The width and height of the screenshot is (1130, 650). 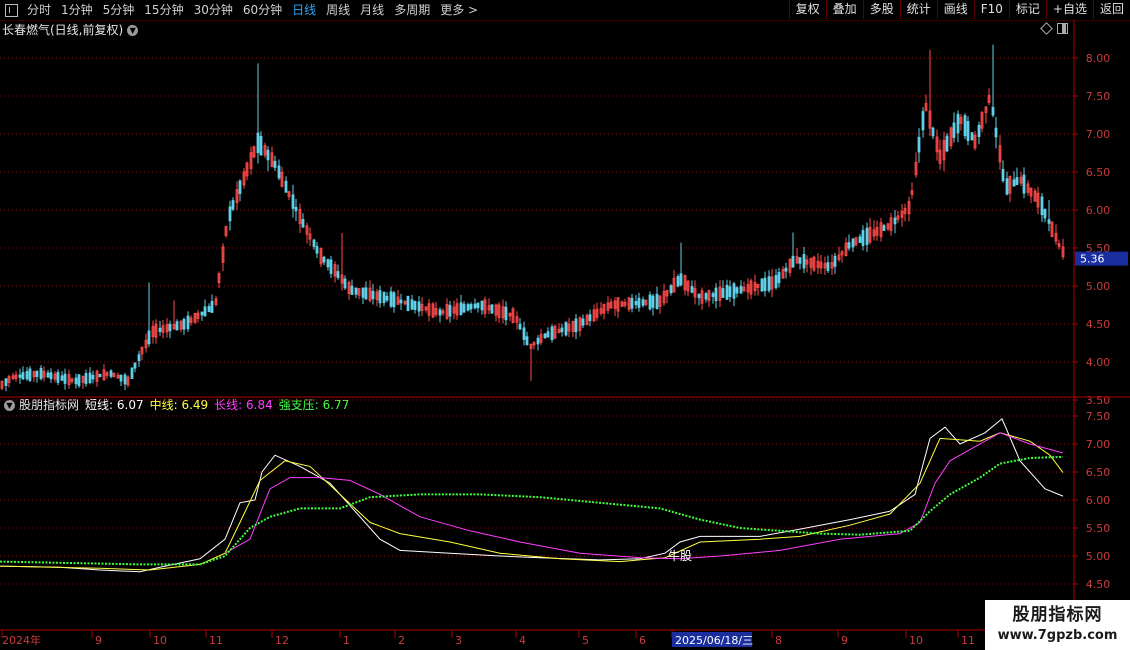 I want to click on period-bar: 分时 1分钟 5分钟 15分钟 30分钟 60分钟 日线 周线 月线 多周期 更多 >, so click(x=241, y=10).